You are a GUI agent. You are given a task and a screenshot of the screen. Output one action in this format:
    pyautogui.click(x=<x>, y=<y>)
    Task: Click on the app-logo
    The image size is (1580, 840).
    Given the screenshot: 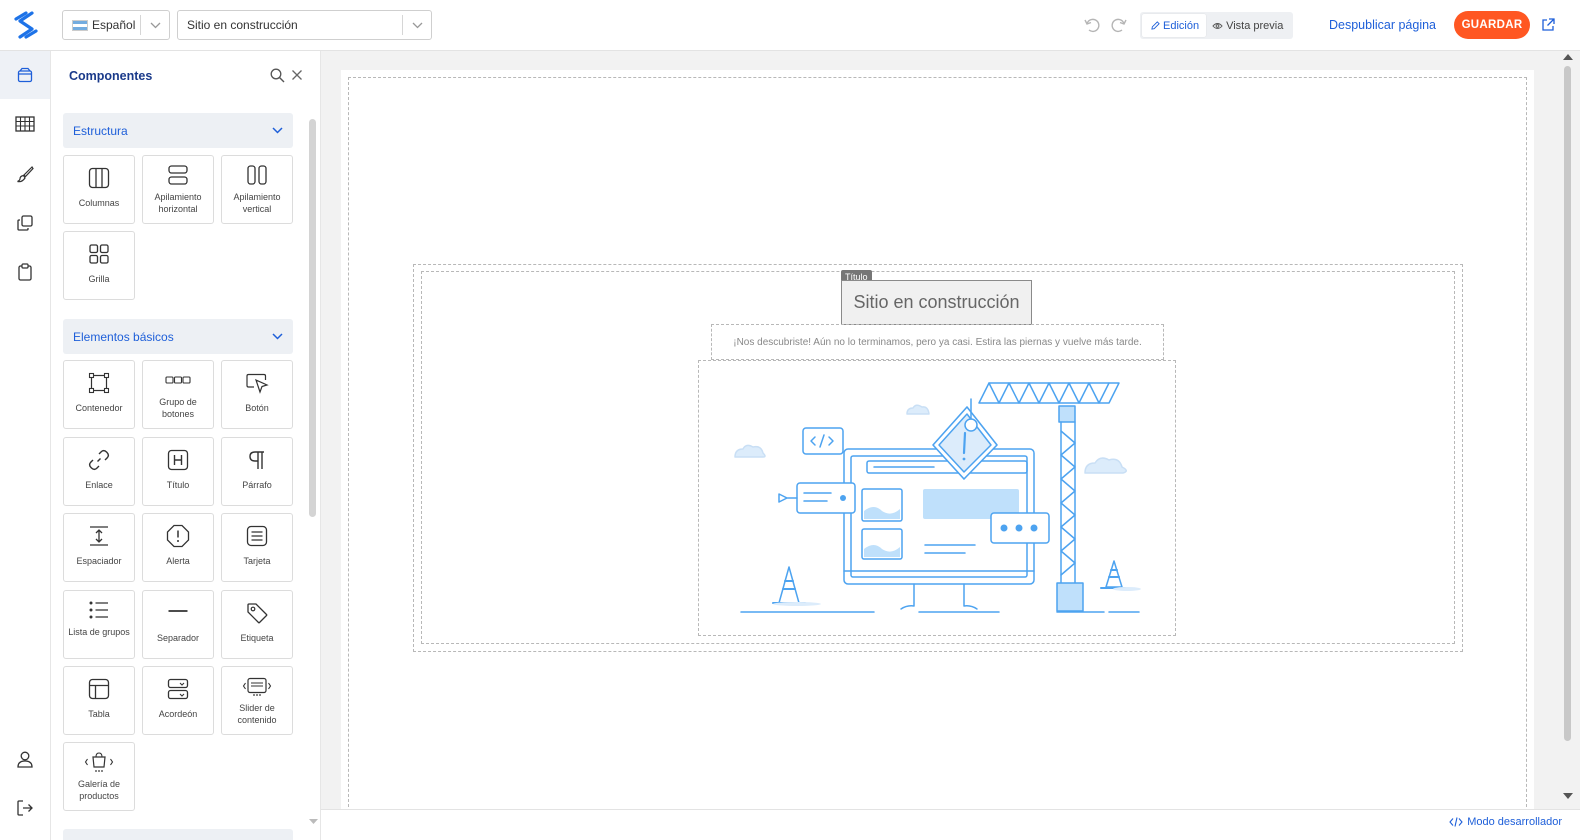 What is the action you would take?
    pyautogui.click(x=26, y=25)
    